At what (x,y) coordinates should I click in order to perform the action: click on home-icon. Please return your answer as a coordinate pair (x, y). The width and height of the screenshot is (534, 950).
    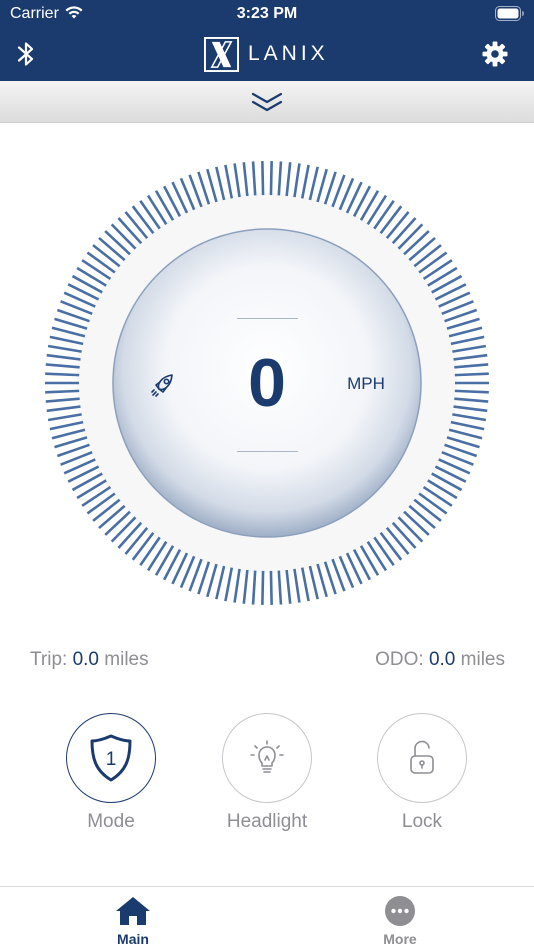
    Looking at the image, I should click on (133, 911).